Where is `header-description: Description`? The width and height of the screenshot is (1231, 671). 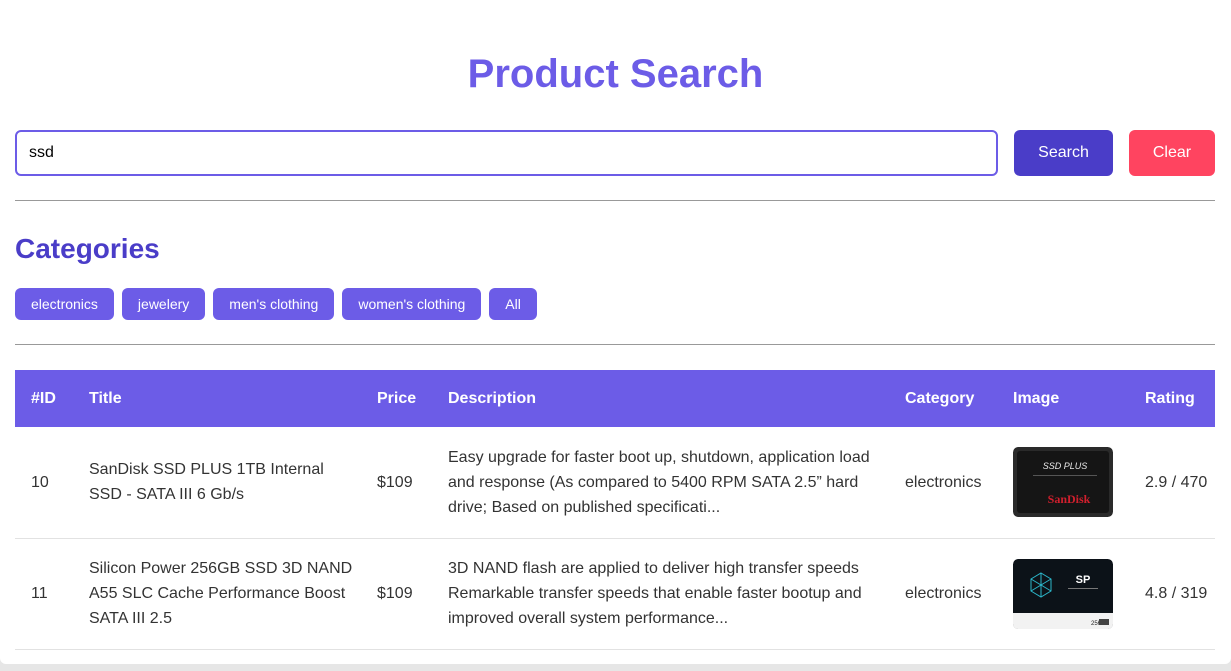 header-description: Description is located at coordinates (660, 398).